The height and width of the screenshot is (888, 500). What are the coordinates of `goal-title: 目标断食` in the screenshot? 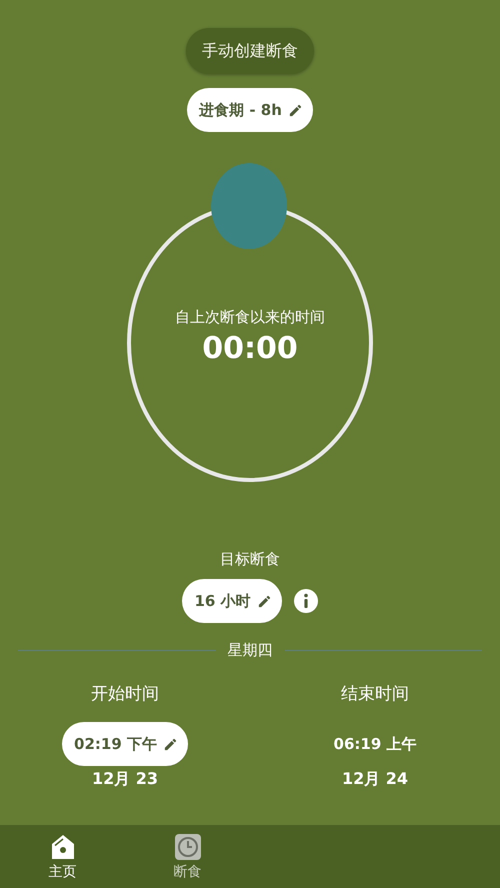 It's located at (250, 559).